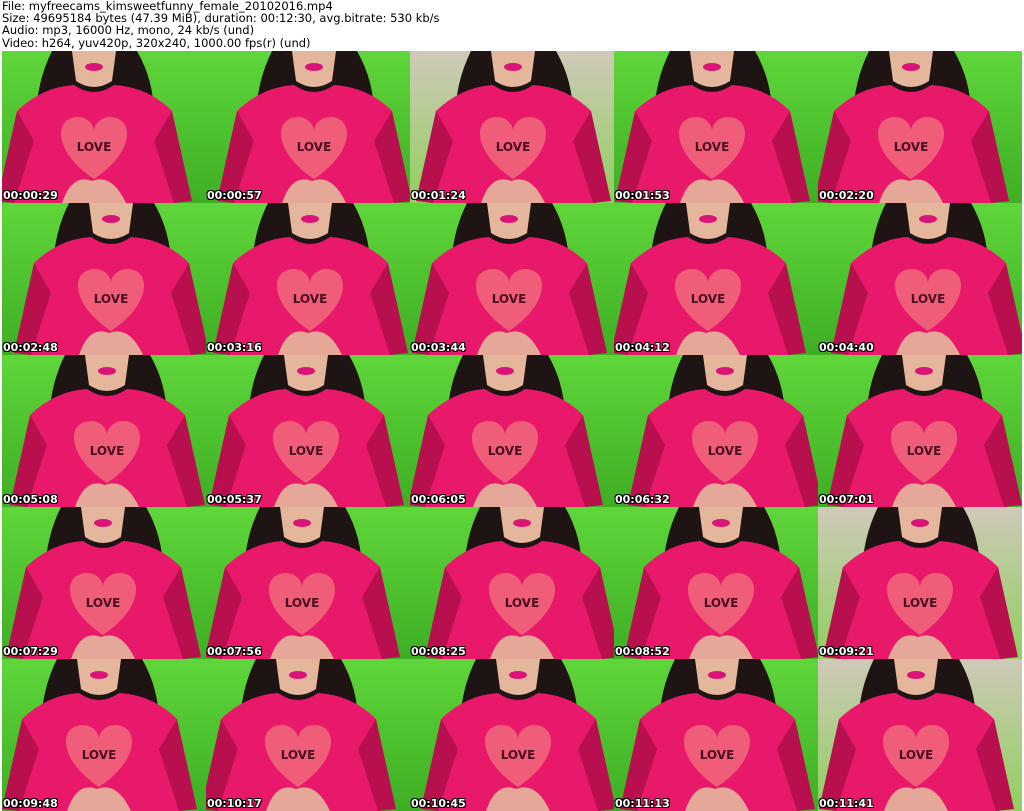  I want to click on thumbnail-timestamp: 00:00:57, so click(234, 195).